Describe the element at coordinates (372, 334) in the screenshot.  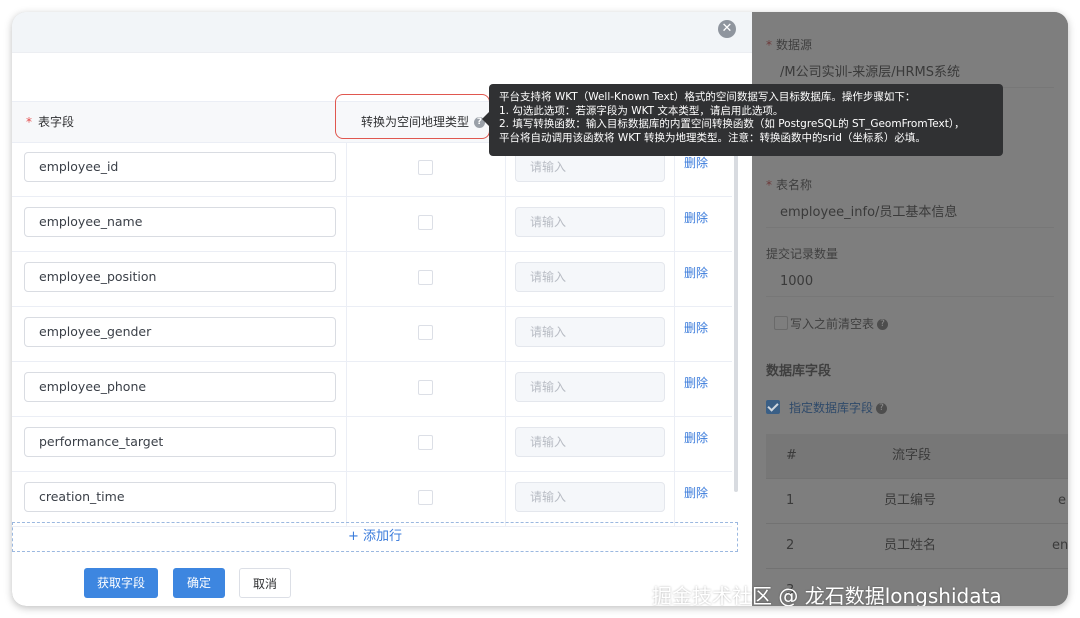
I see `table-row: employee_gender 请输入 删除` at that location.